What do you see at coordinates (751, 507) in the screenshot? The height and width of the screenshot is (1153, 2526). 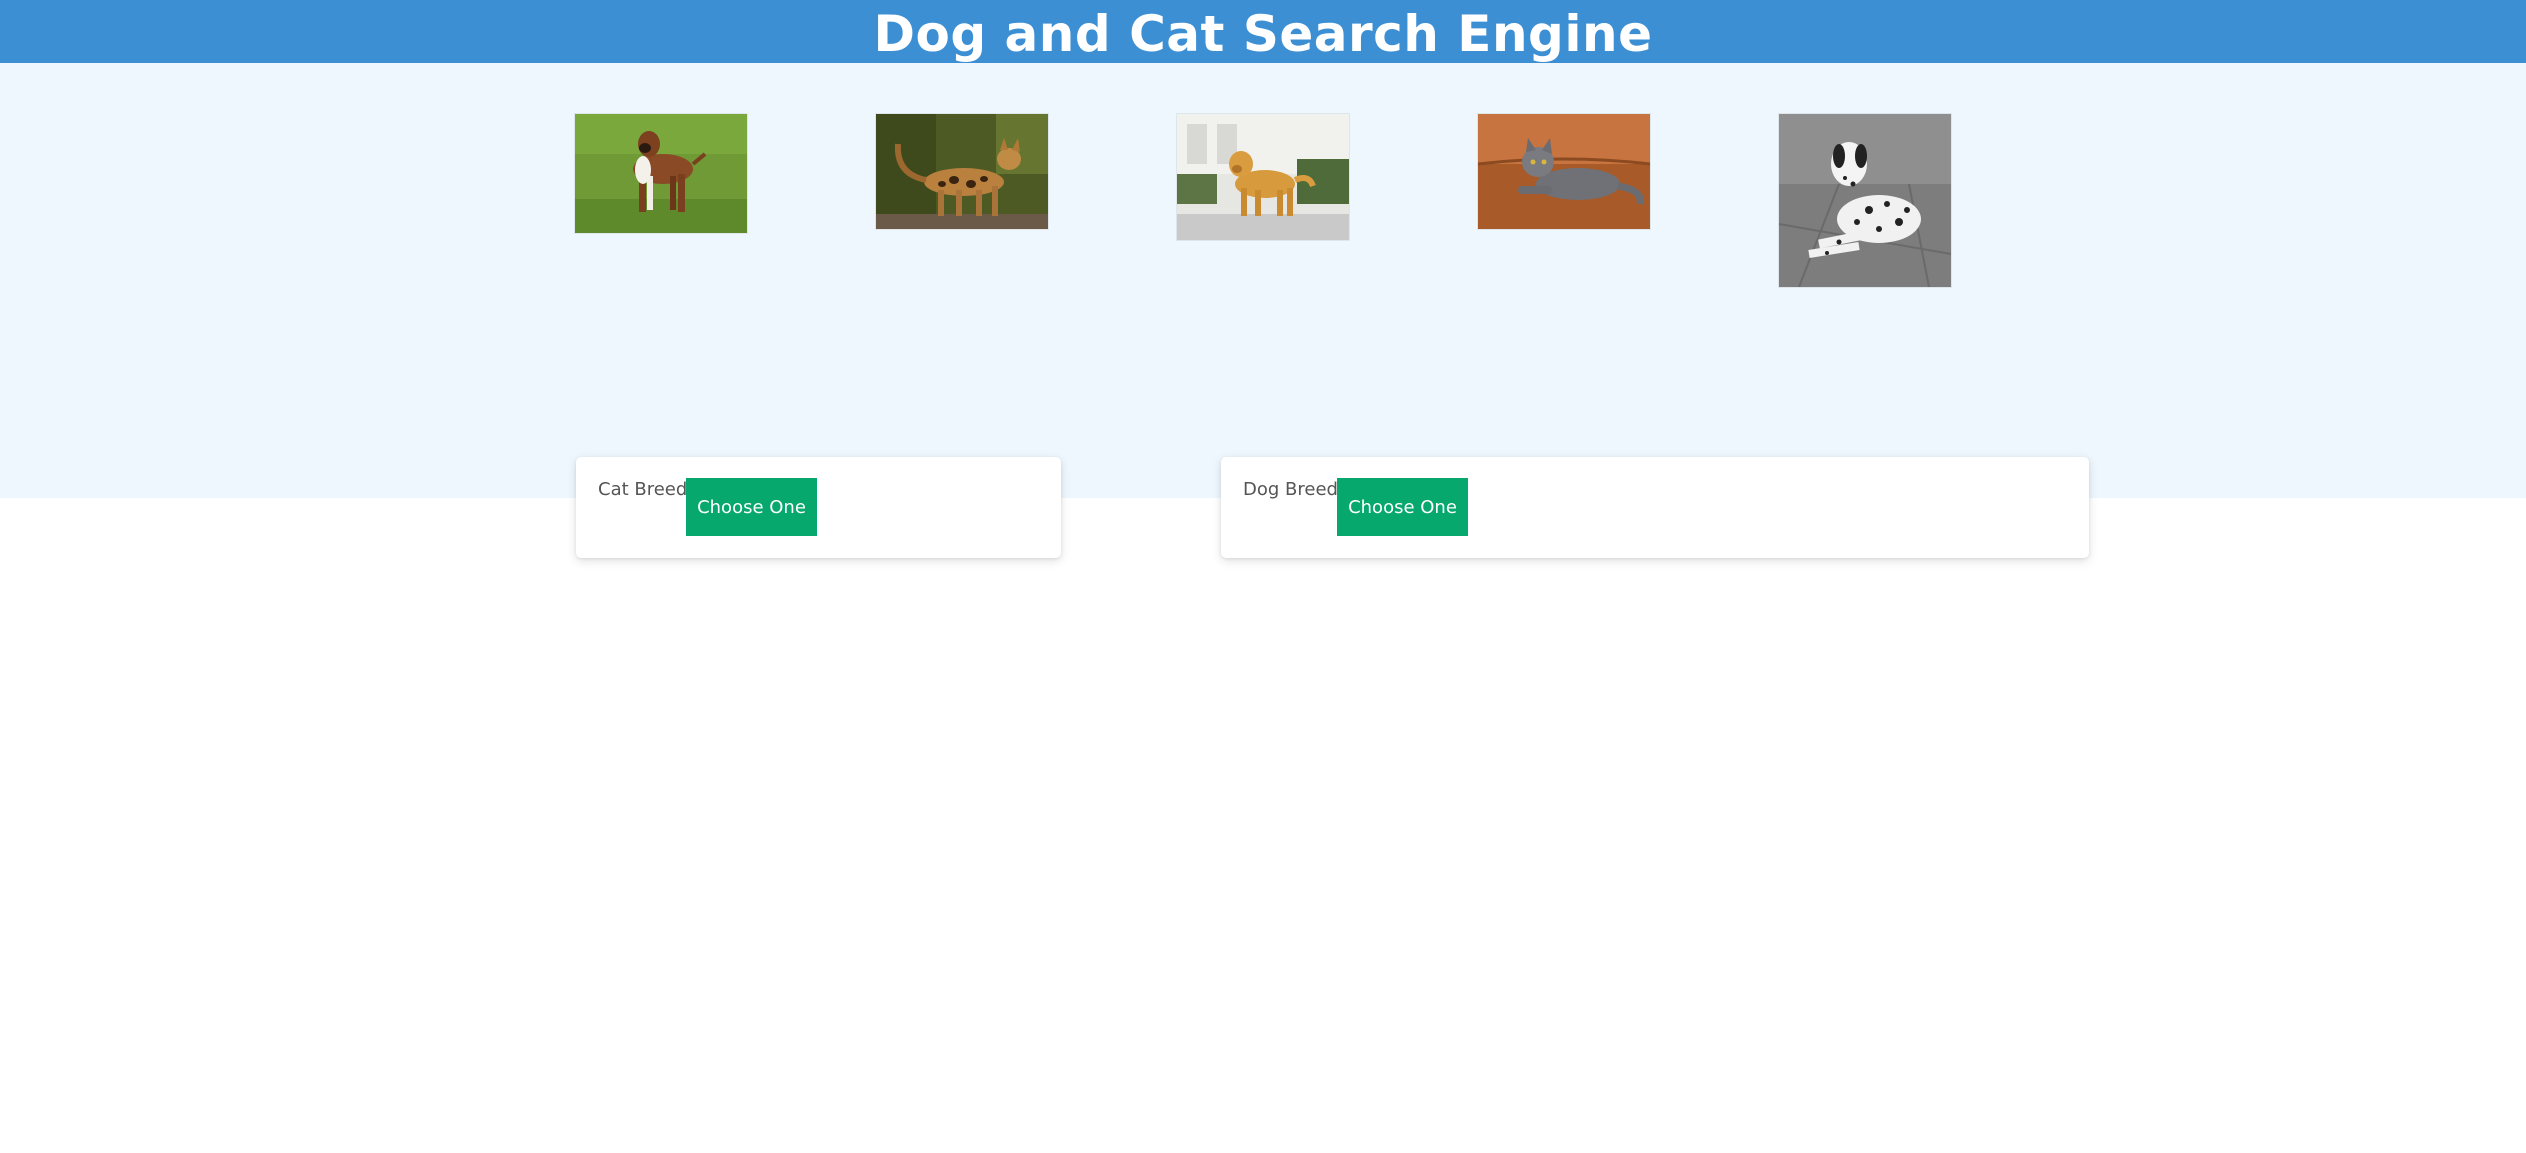 I see `cat-breeds-choose-button: Choose One` at bounding box center [751, 507].